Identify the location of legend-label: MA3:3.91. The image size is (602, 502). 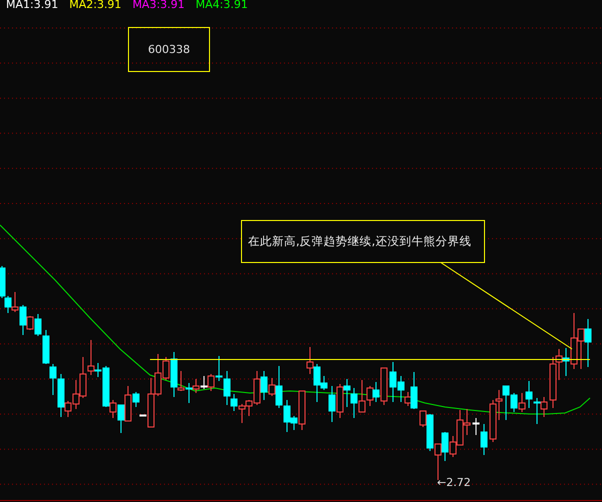
(158, 6).